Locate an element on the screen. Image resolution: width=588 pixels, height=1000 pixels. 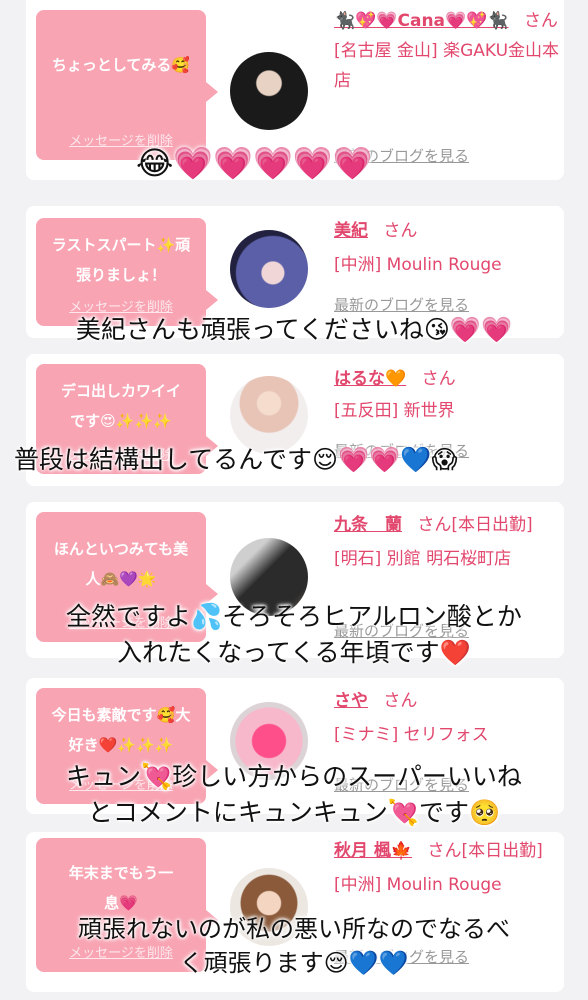
shop-name: [名古屋 金山] 楽GAKU金山本店 is located at coordinates (447, 66).